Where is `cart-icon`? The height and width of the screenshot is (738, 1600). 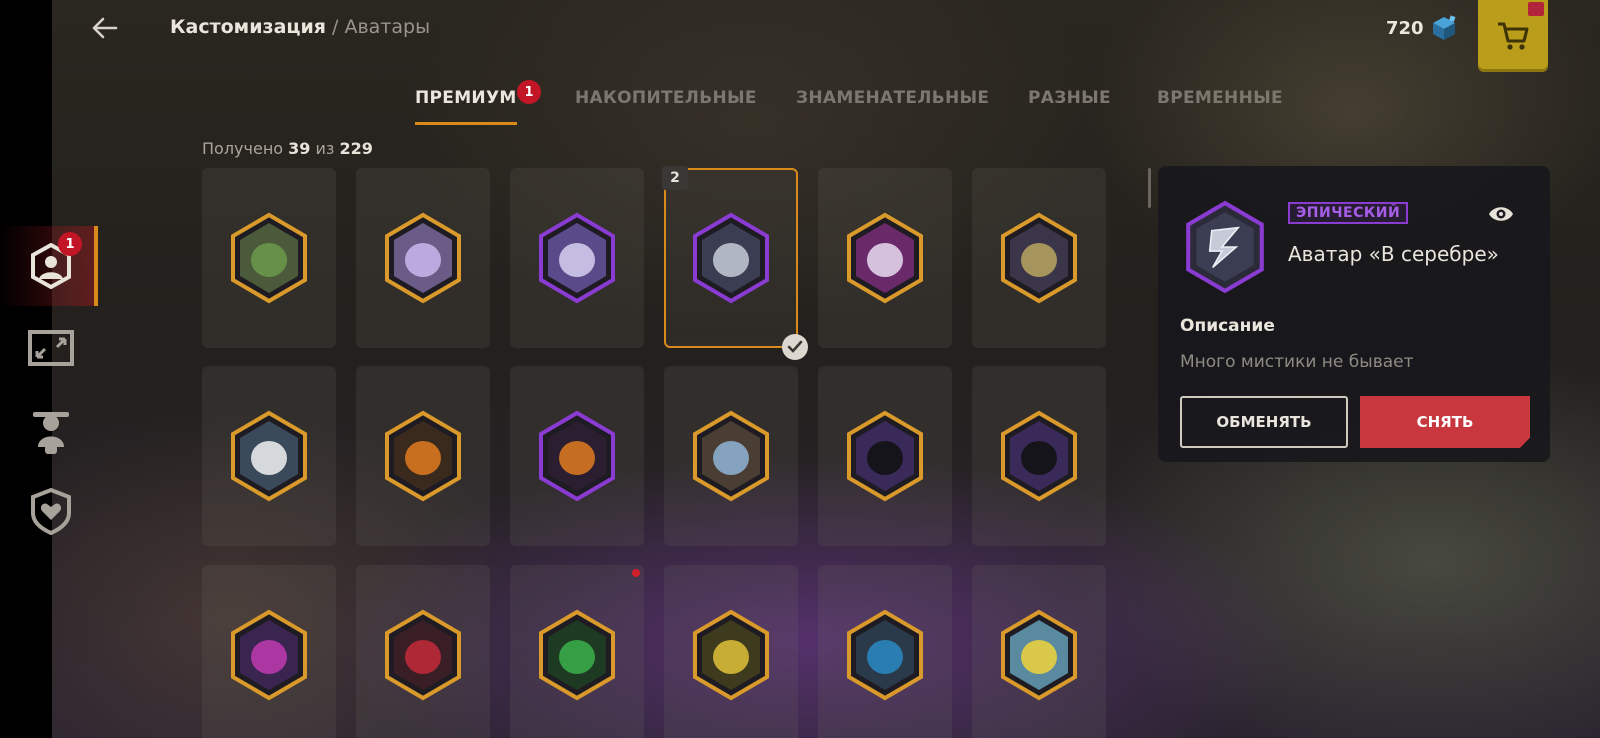 cart-icon is located at coordinates (1513, 36).